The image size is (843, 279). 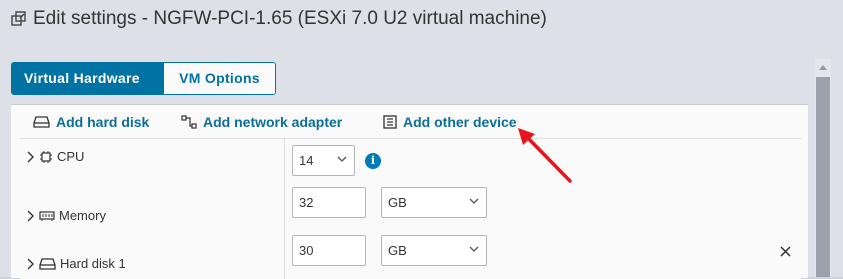 I want to click on tab-vm-options: VM Options, so click(x=219, y=78).